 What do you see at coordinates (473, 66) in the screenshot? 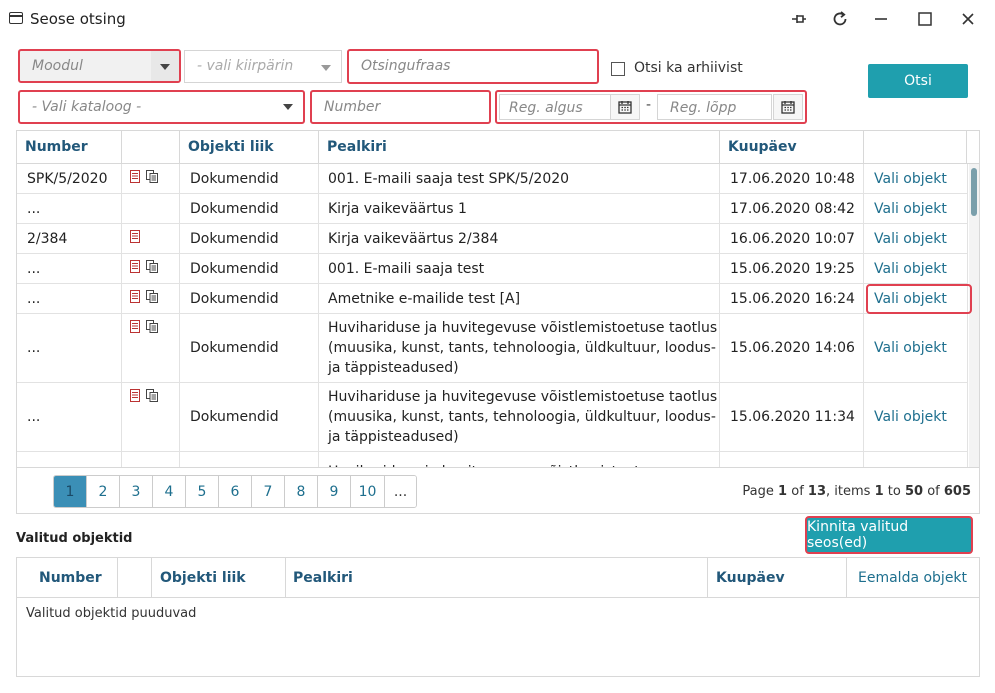
I see `search-phrase-input: Otsingufraas` at bounding box center [473, 66].